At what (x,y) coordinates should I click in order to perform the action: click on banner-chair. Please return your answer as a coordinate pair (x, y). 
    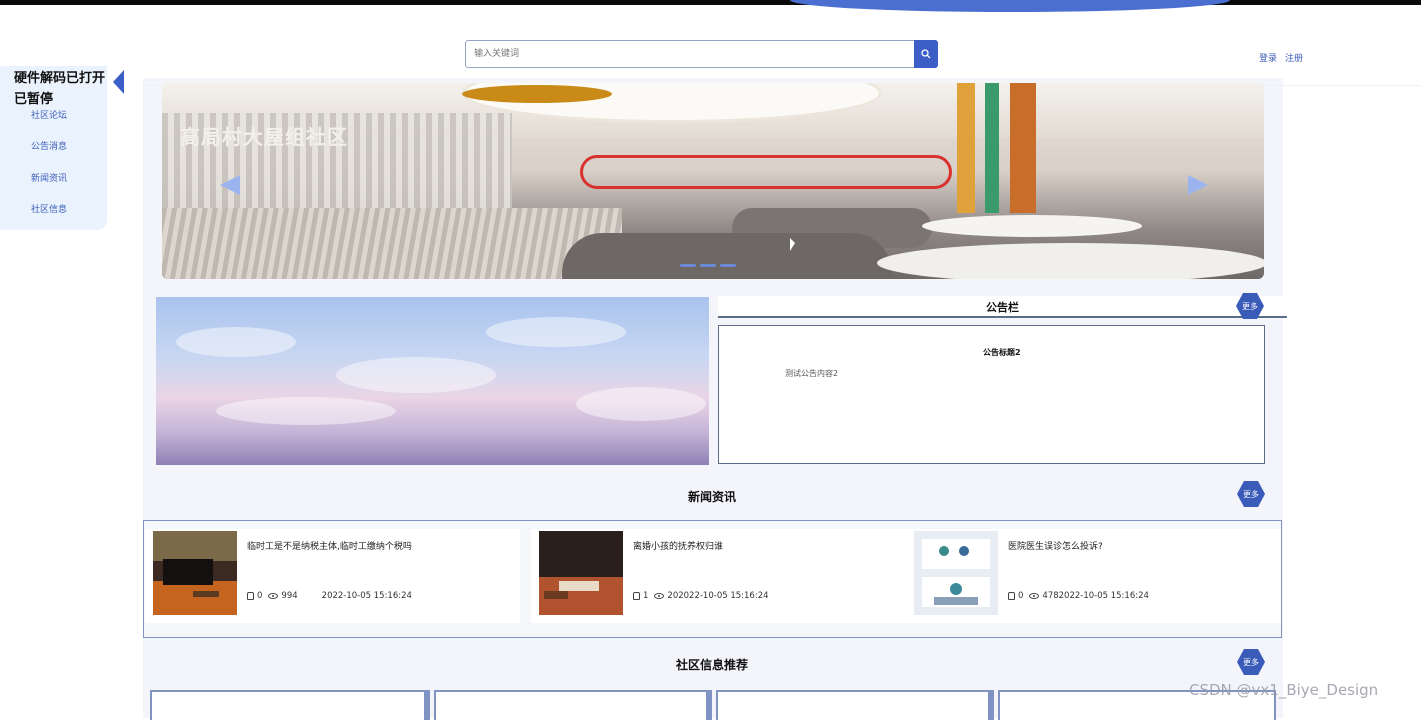
    Looking at the image, I should click on (727, 256).